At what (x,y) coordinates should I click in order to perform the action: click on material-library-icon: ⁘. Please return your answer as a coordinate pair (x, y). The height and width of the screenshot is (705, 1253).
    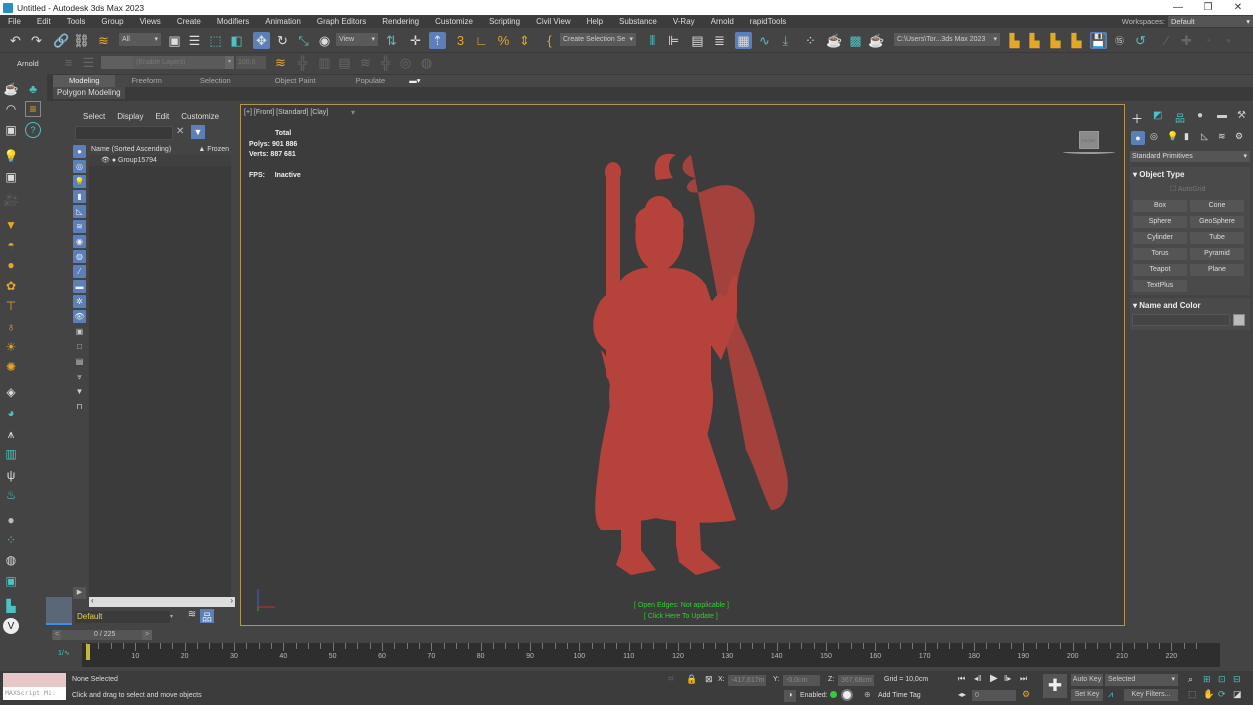
    Looking at the image, I should click on (11, 540).